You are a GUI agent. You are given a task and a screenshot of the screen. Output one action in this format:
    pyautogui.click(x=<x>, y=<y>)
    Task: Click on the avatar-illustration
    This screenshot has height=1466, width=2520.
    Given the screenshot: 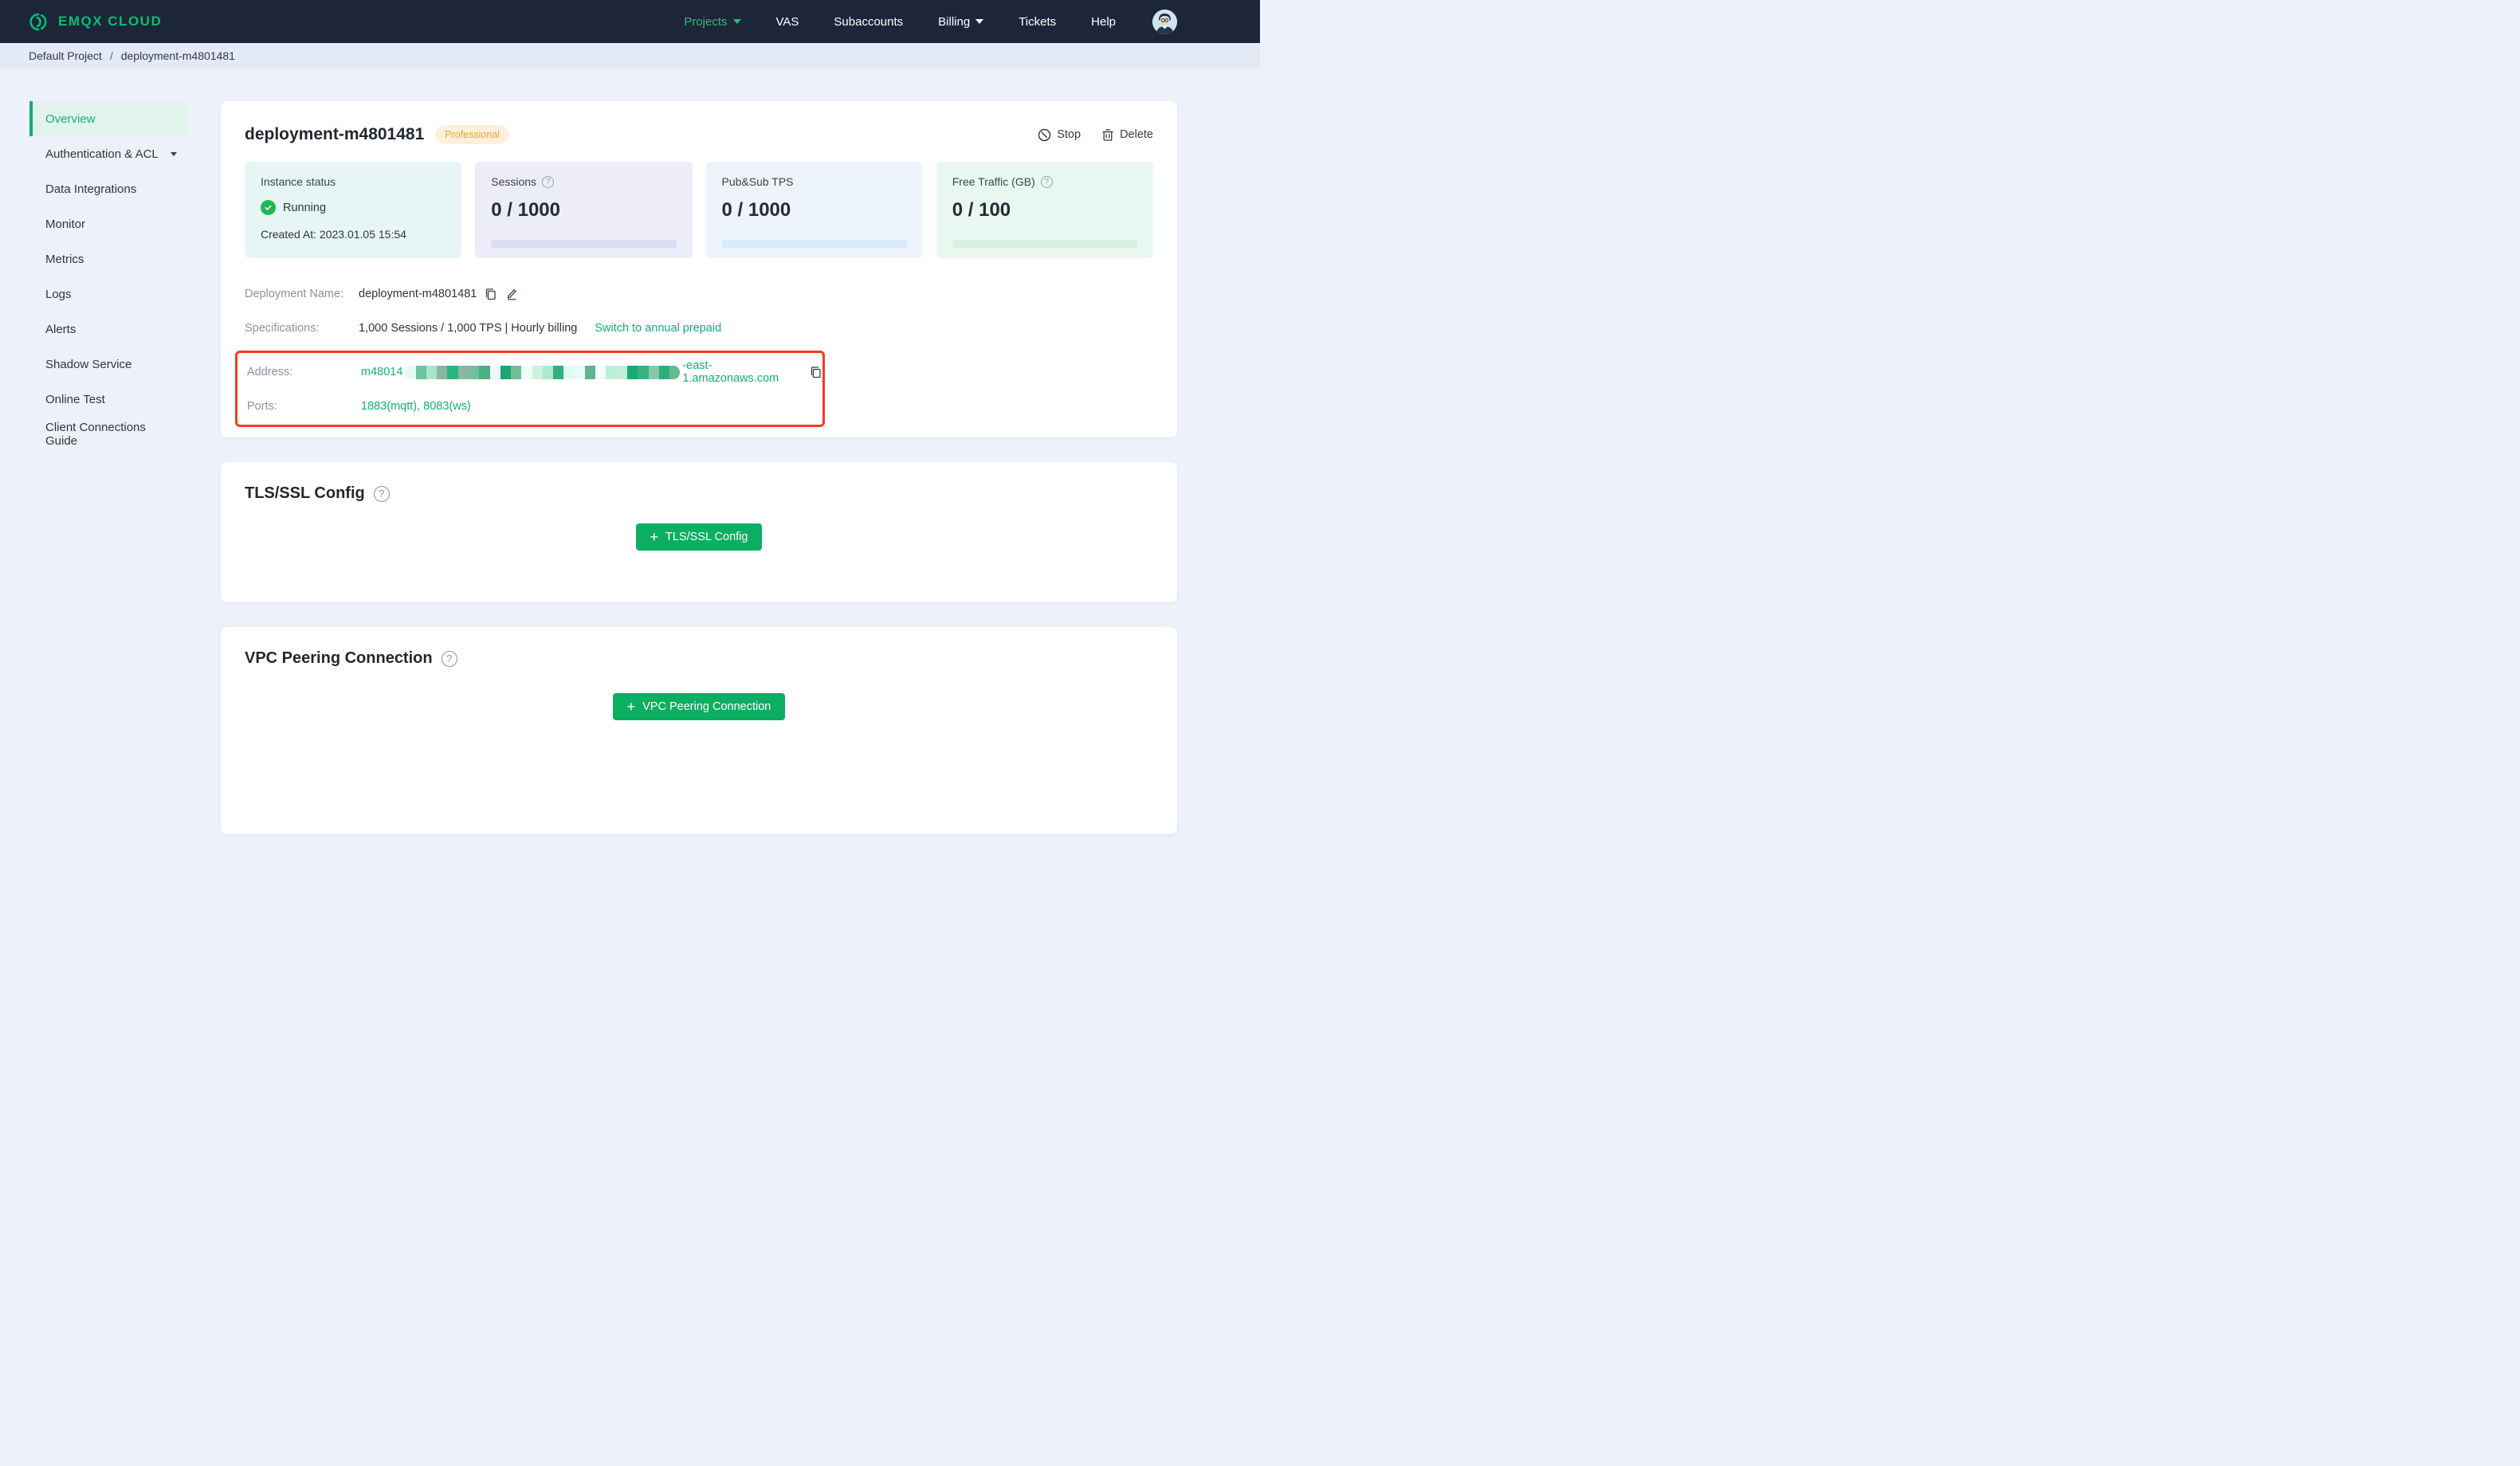 What is the action you would take?
    pyautogui.click(x=1164, y=21)
    